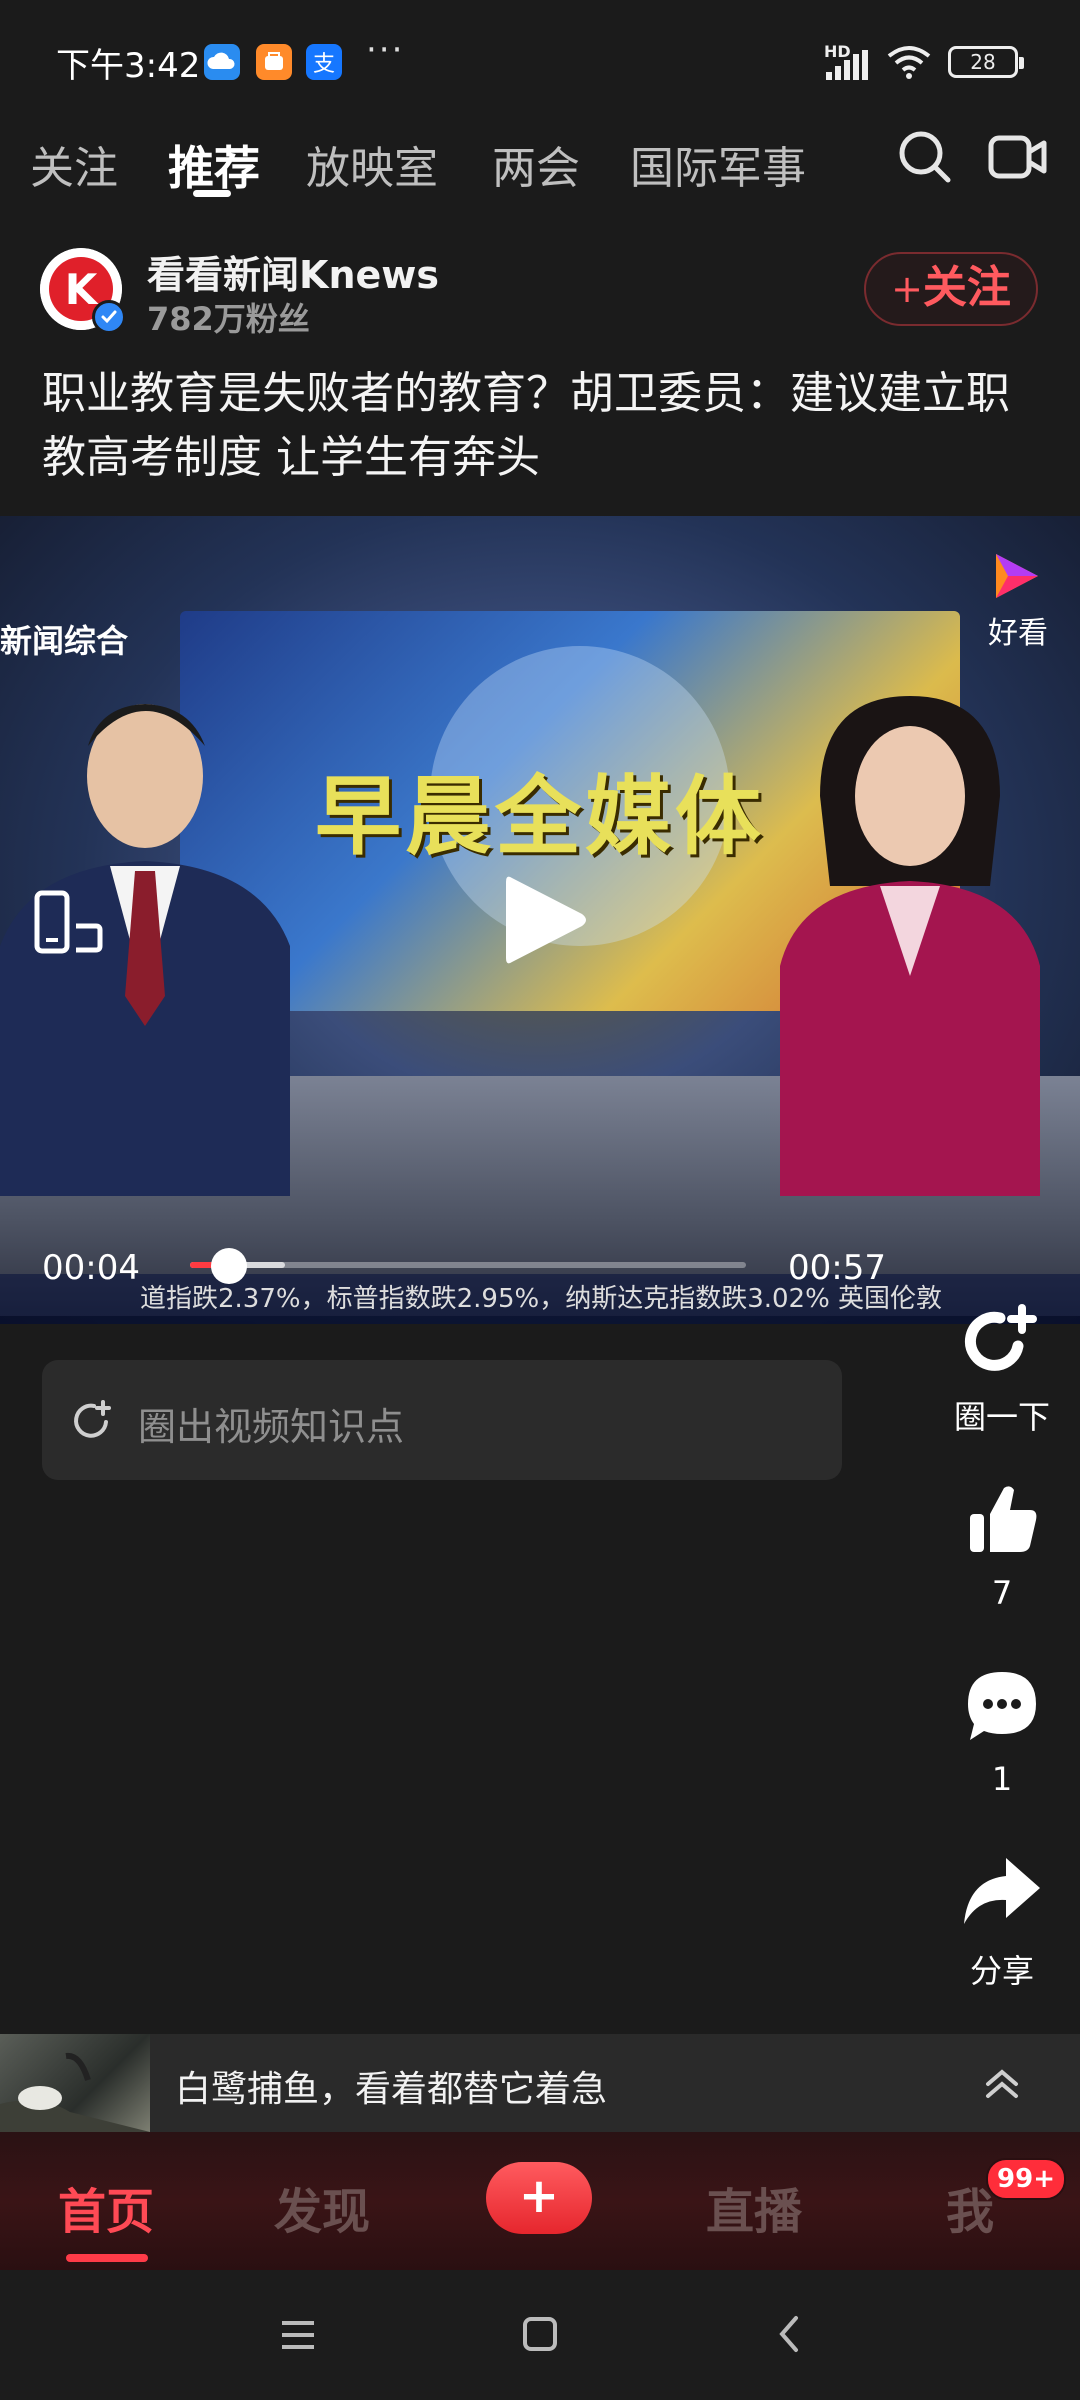  Describe the element at coordinates (986, 62) in the screenshot. I see `battery-indicator: 28` at that location.